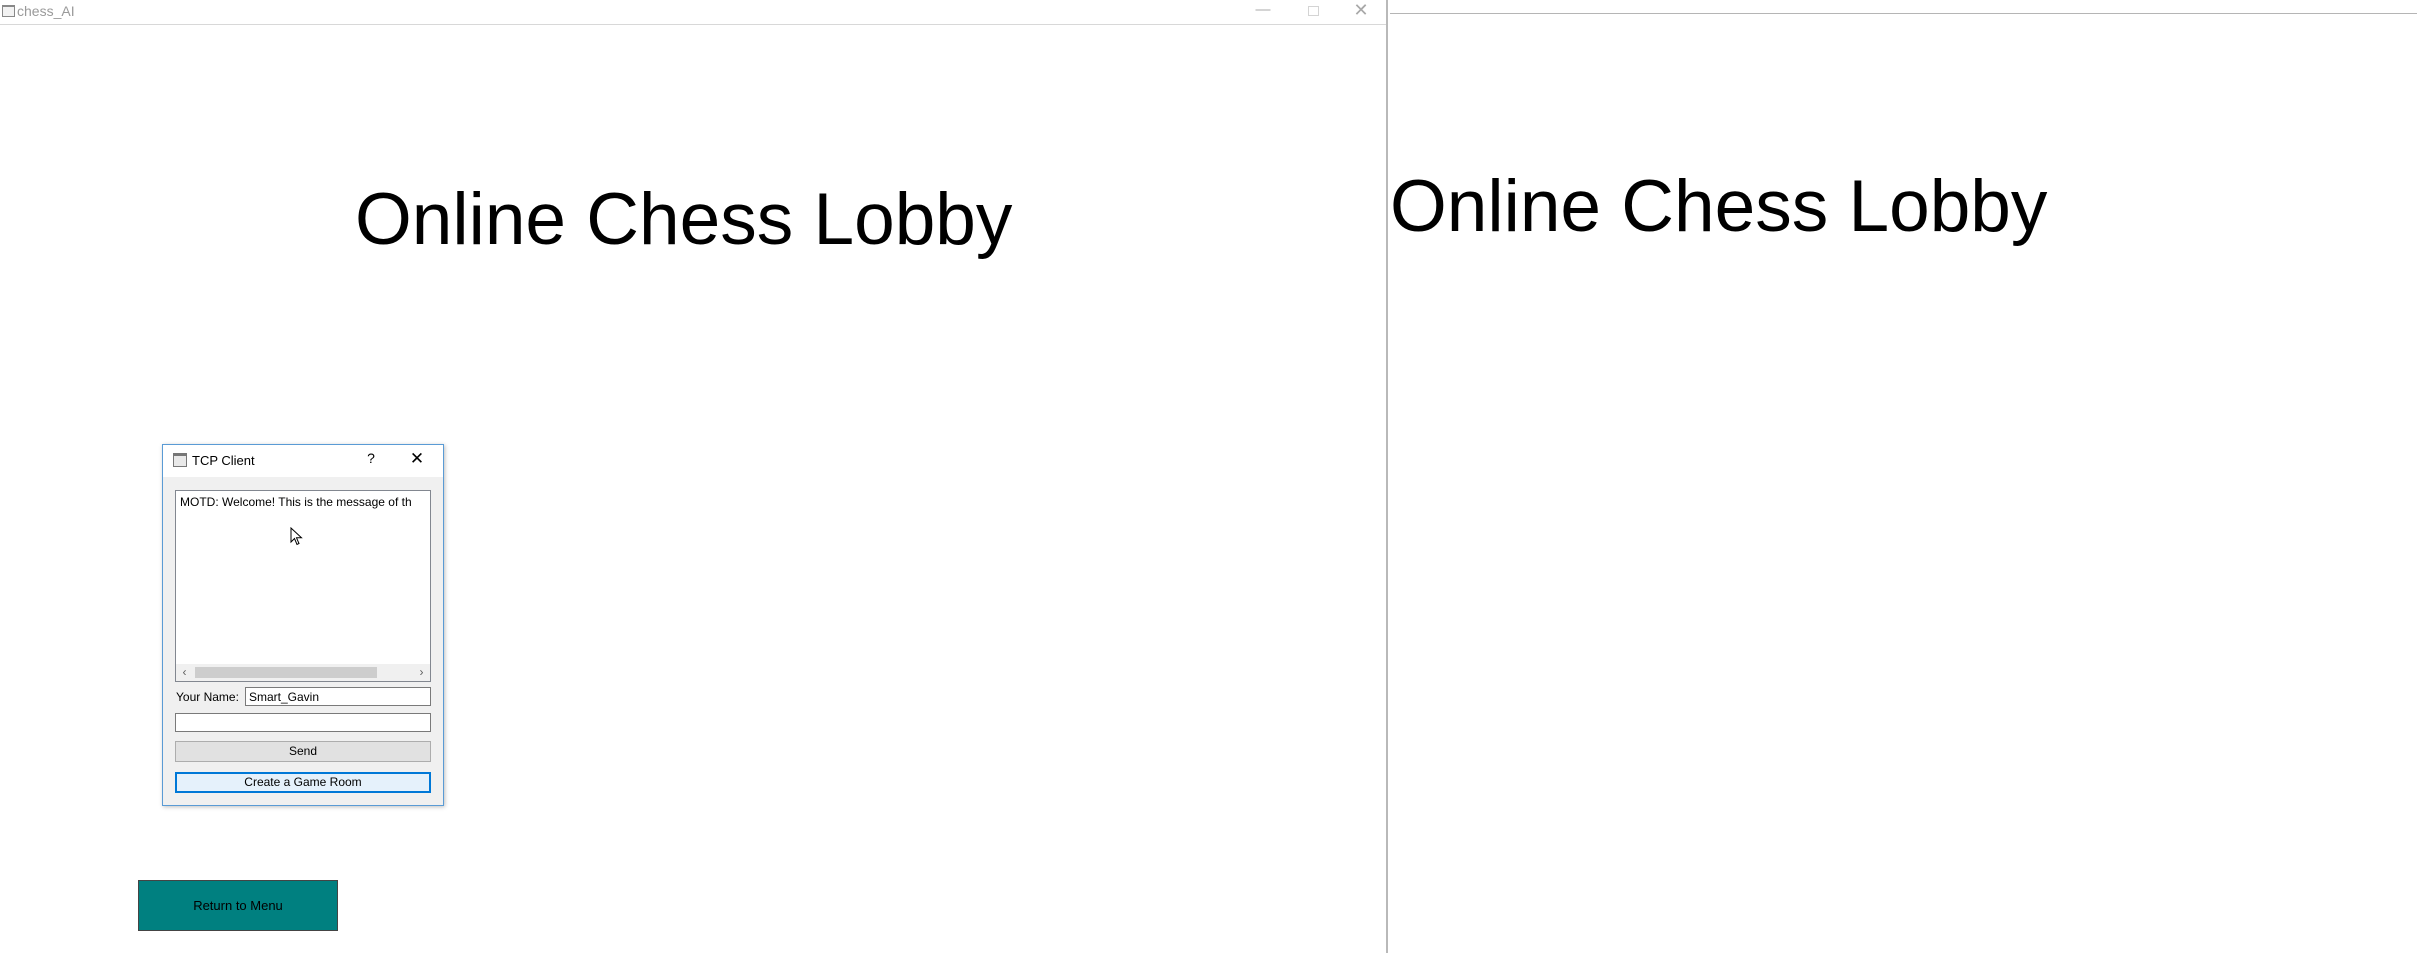 Image resolution: width=2417 pixels, height=953 pixels. Describe the element at coordinates (1263, 11) in the screenshot. I see `minimize-icon: —` at that location.